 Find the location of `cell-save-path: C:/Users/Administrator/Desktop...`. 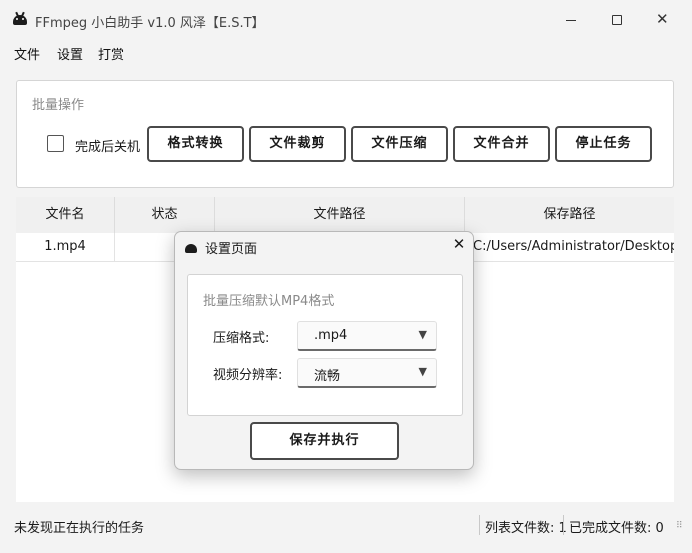

cell-save-path: C:/Users/Administrator/Desktop... is located at coordinates (573, 246).